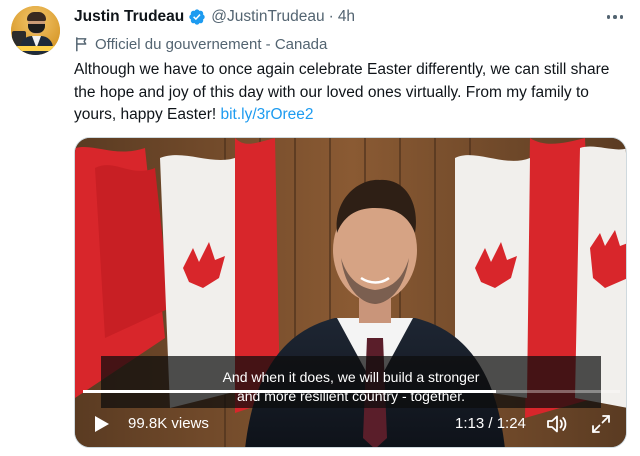 The width and height of the screenshot is (640, 456). I want to click on government-label: Officiel du gouvernement - Canada, so click(200, 44).